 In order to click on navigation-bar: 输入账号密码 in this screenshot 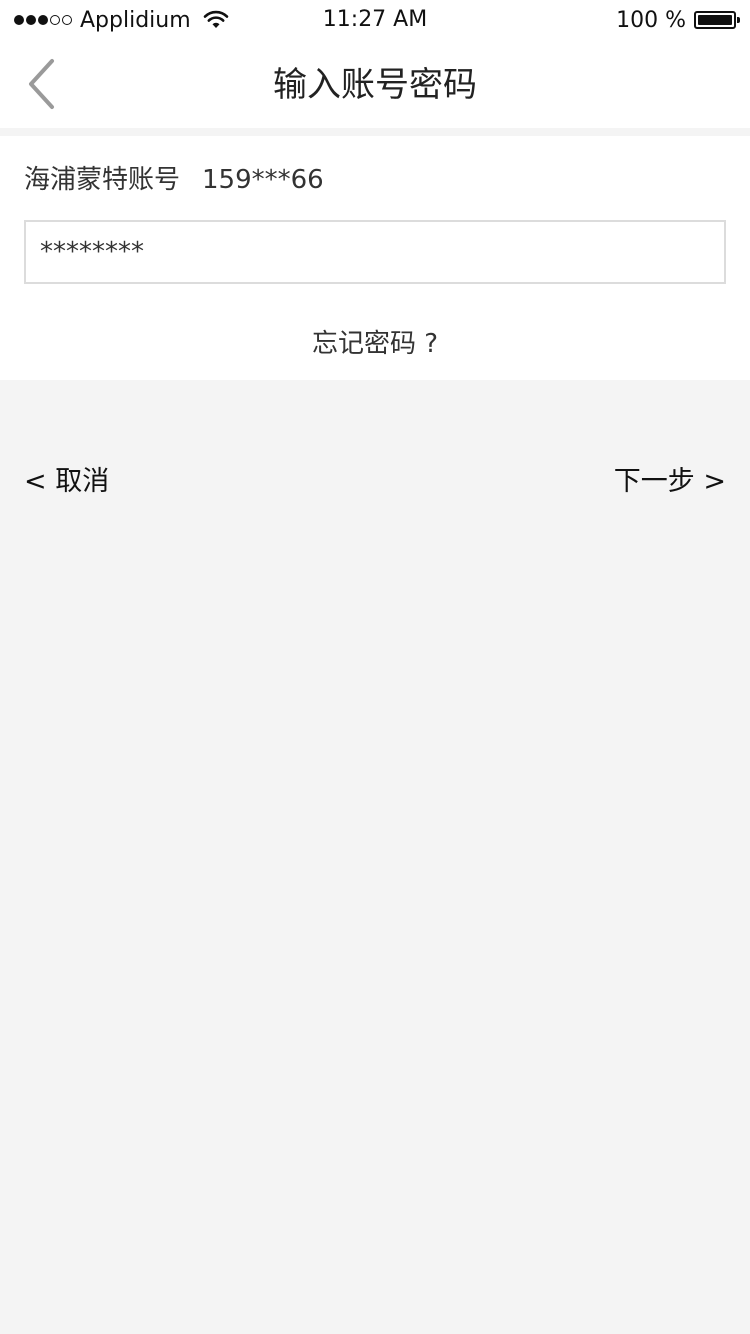, I will do `click(375, 84)`.